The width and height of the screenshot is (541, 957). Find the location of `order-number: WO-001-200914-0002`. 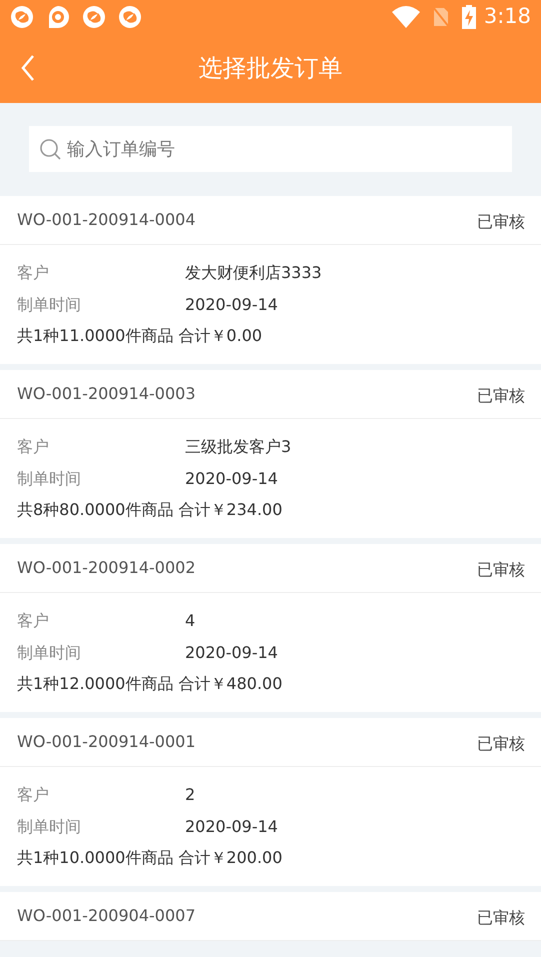

order-number: WO-001-200914-0002 is located at coordinates (106, 568).